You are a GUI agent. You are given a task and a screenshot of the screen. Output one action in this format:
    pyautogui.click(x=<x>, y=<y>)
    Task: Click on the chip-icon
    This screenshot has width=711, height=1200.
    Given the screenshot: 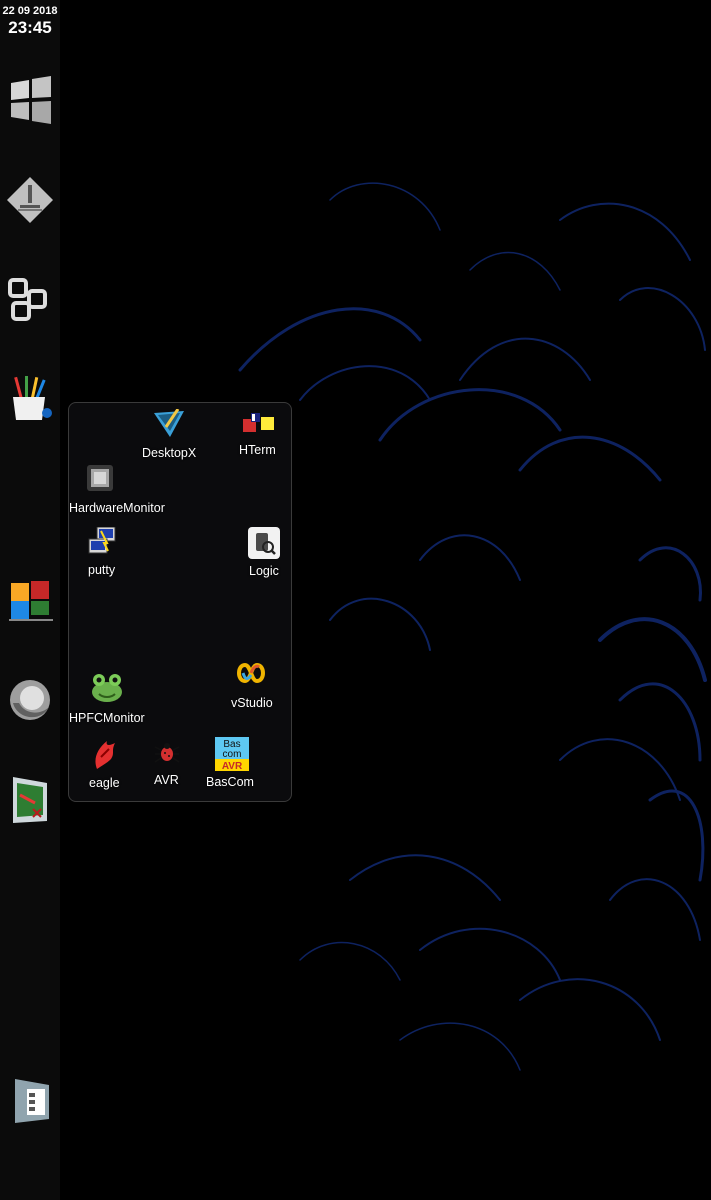 What is the action you would take?
    pyautogui.click(x=100, y=478)
    